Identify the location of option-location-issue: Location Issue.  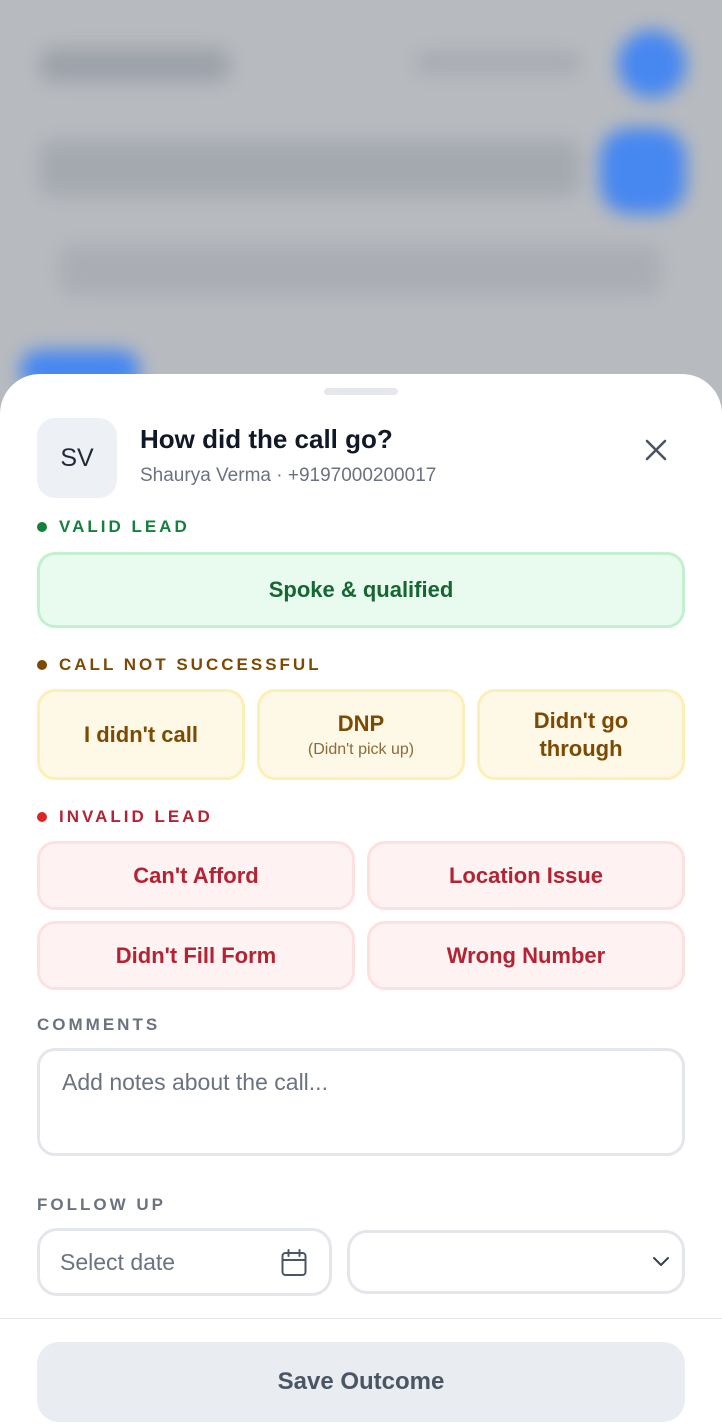
(526, 875).